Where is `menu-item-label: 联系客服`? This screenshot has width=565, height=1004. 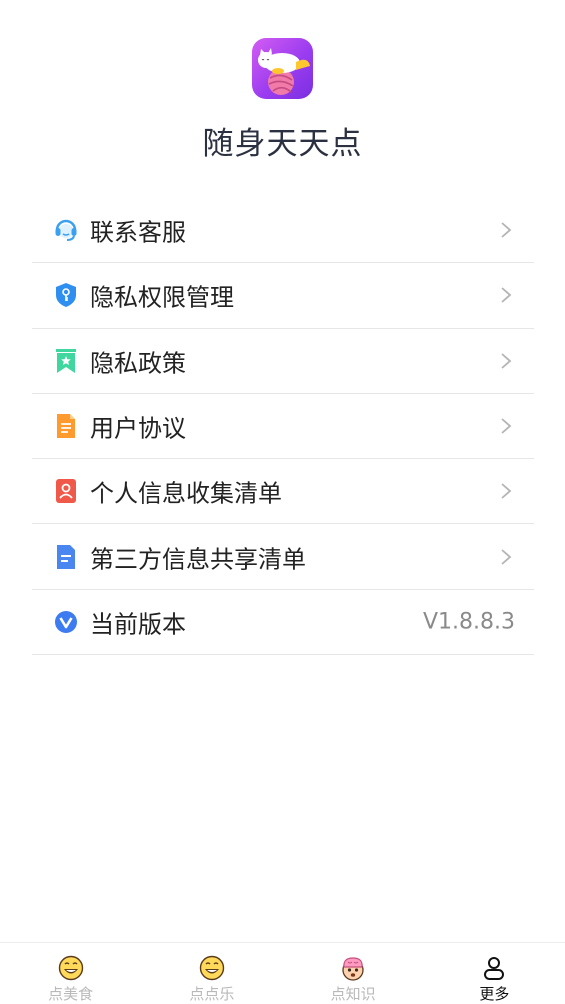
menu-item-label: 联系客服 is located at coordinates (138, 232).